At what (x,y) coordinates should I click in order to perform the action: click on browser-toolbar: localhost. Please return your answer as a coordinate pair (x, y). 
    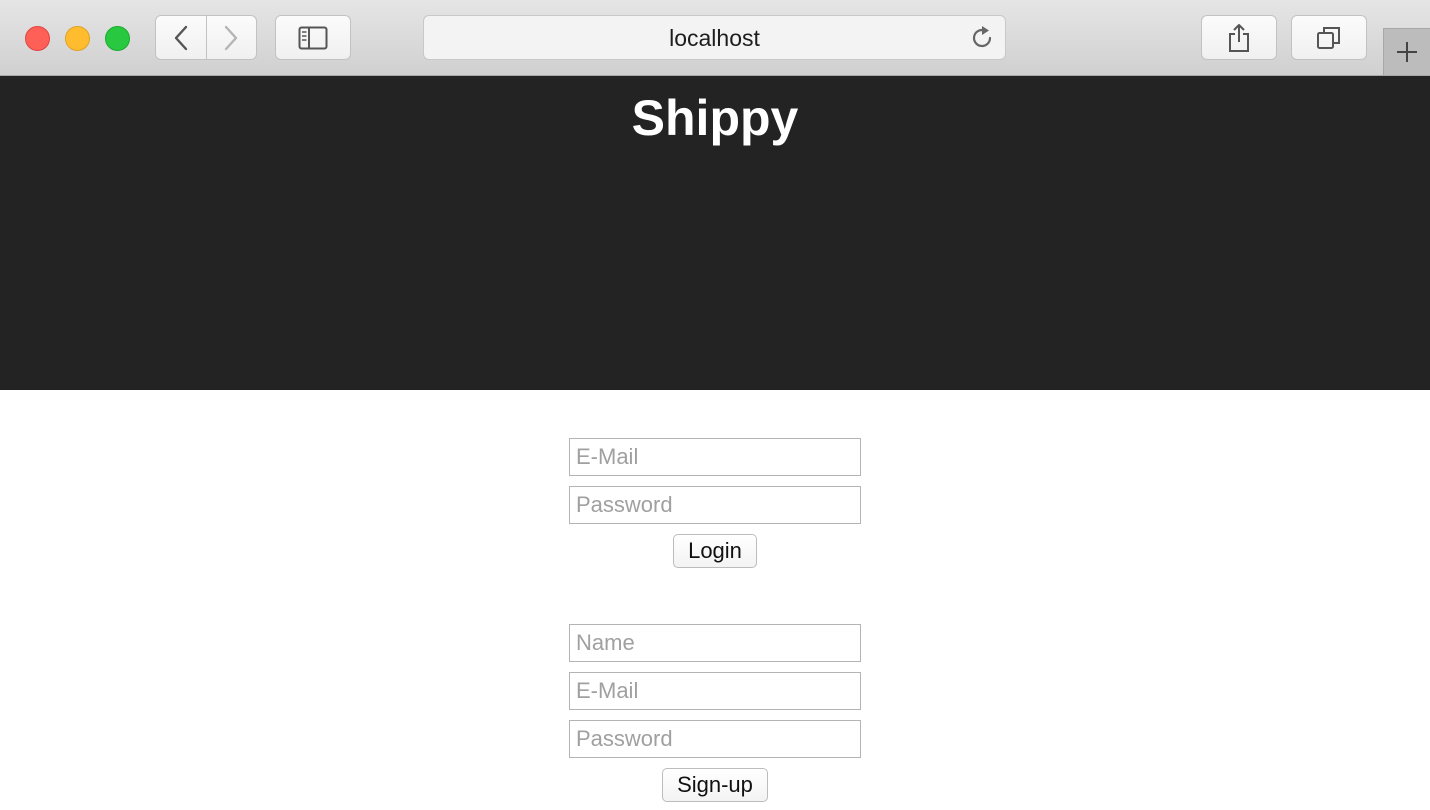
    Looking at the image, I should click on (715, 38).